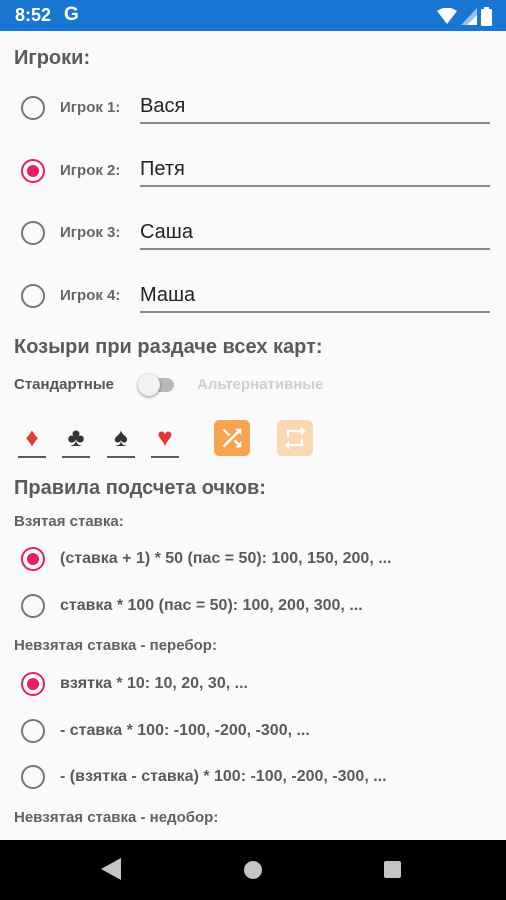  I want to click on google-icon: G, so click(71, 14).